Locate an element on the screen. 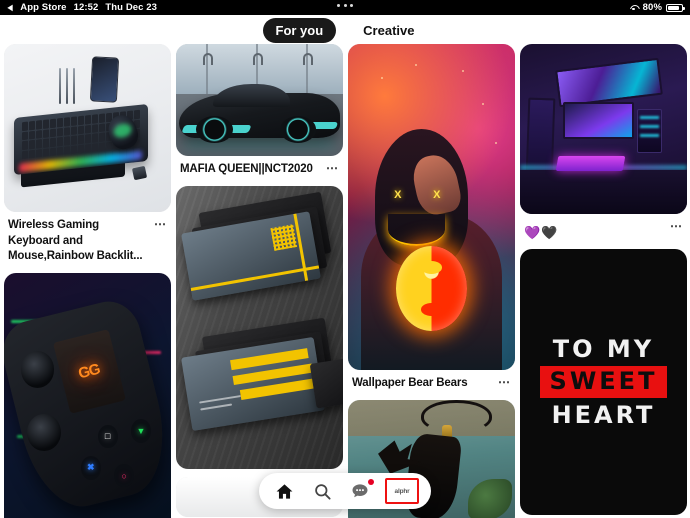 Image resolution: width=690 pixels, height=518 pixels. wifi-icon is located at coordinates (634, 8).